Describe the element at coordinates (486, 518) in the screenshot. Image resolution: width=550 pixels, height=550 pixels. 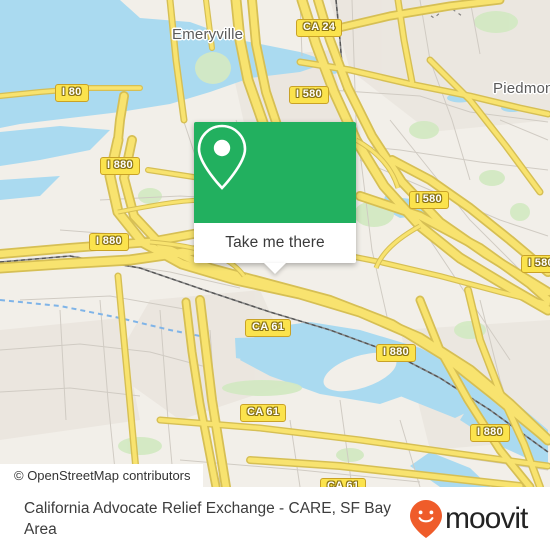
I see `moovit-wordmark: moovit` at that location.